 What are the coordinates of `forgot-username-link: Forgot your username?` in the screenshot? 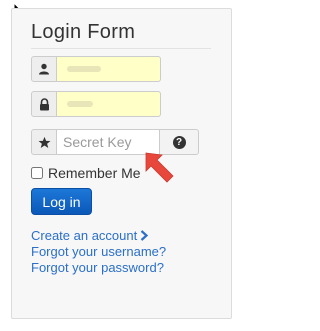 It's located at (98, 252).